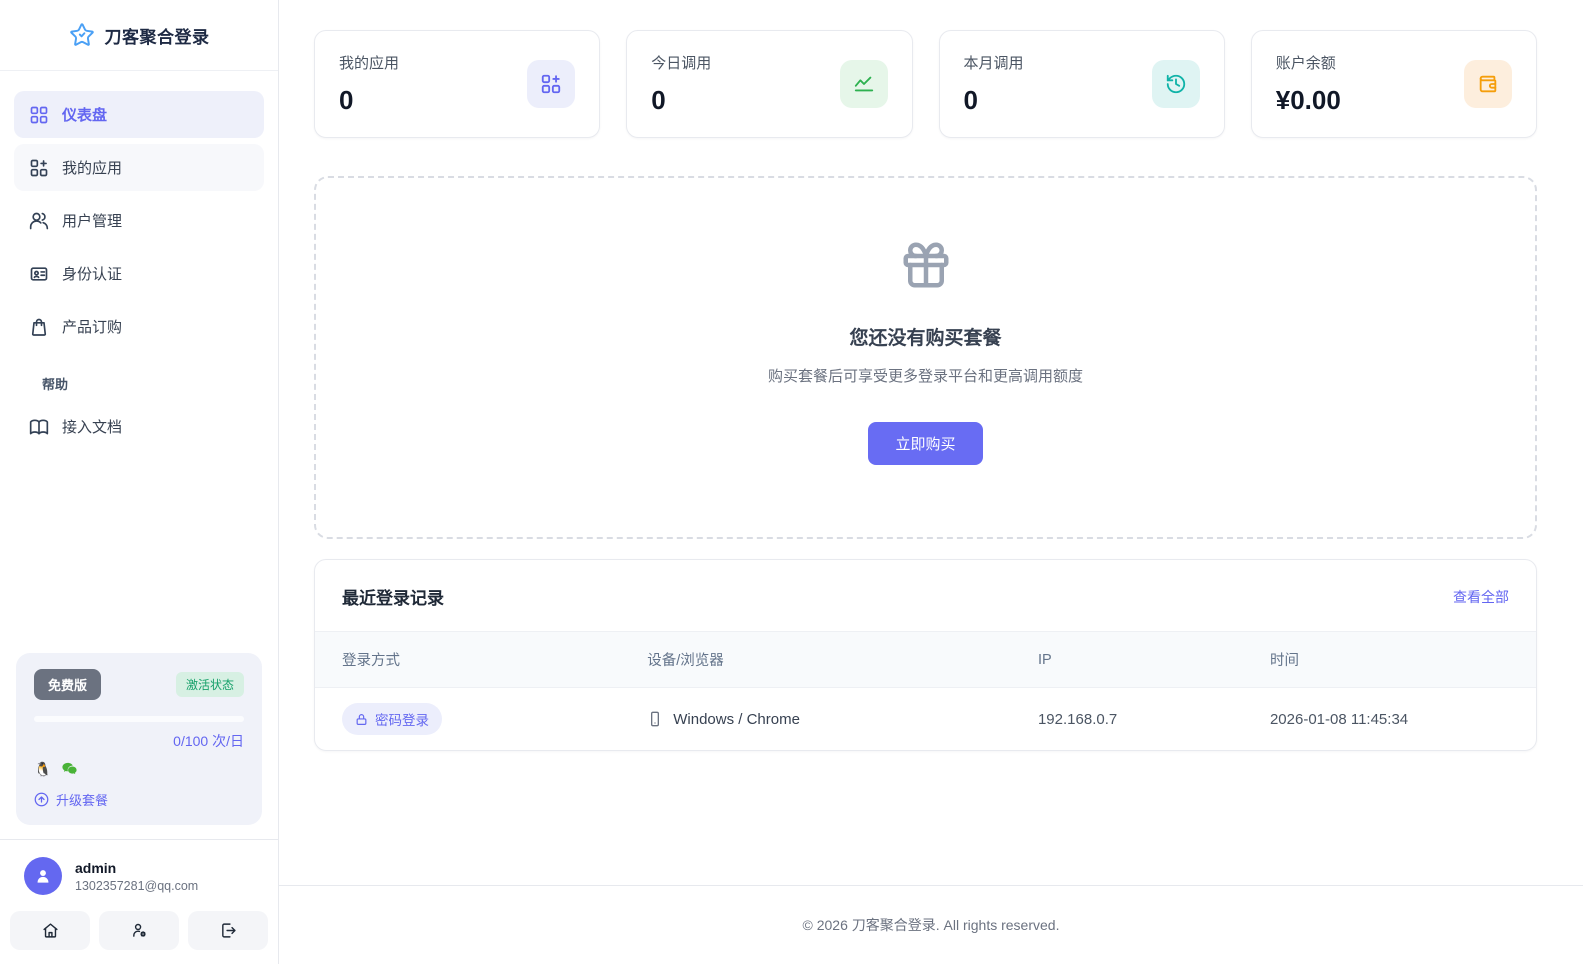 The image size is (1583, 964). What do you see at coordinates (209, 684) in the screenshot?
I see `plan-status-badge: 激活状态` at bounding box center [209, 684].